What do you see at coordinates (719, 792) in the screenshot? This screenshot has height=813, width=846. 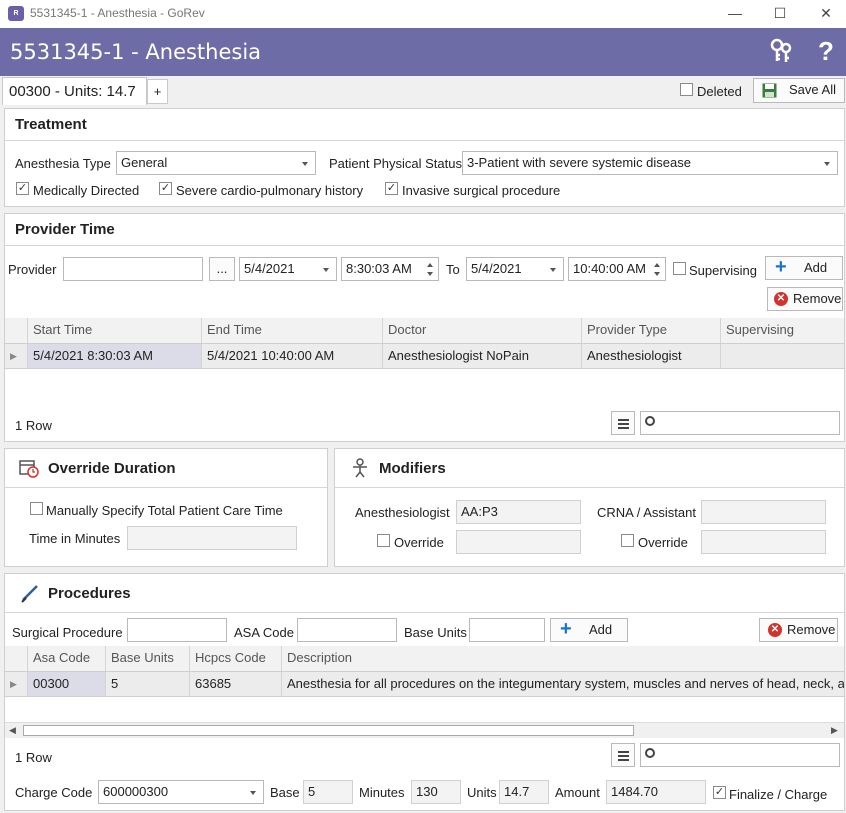 I see `finalize-charge-checkbox: ✓` at bounding box center [719, 792].